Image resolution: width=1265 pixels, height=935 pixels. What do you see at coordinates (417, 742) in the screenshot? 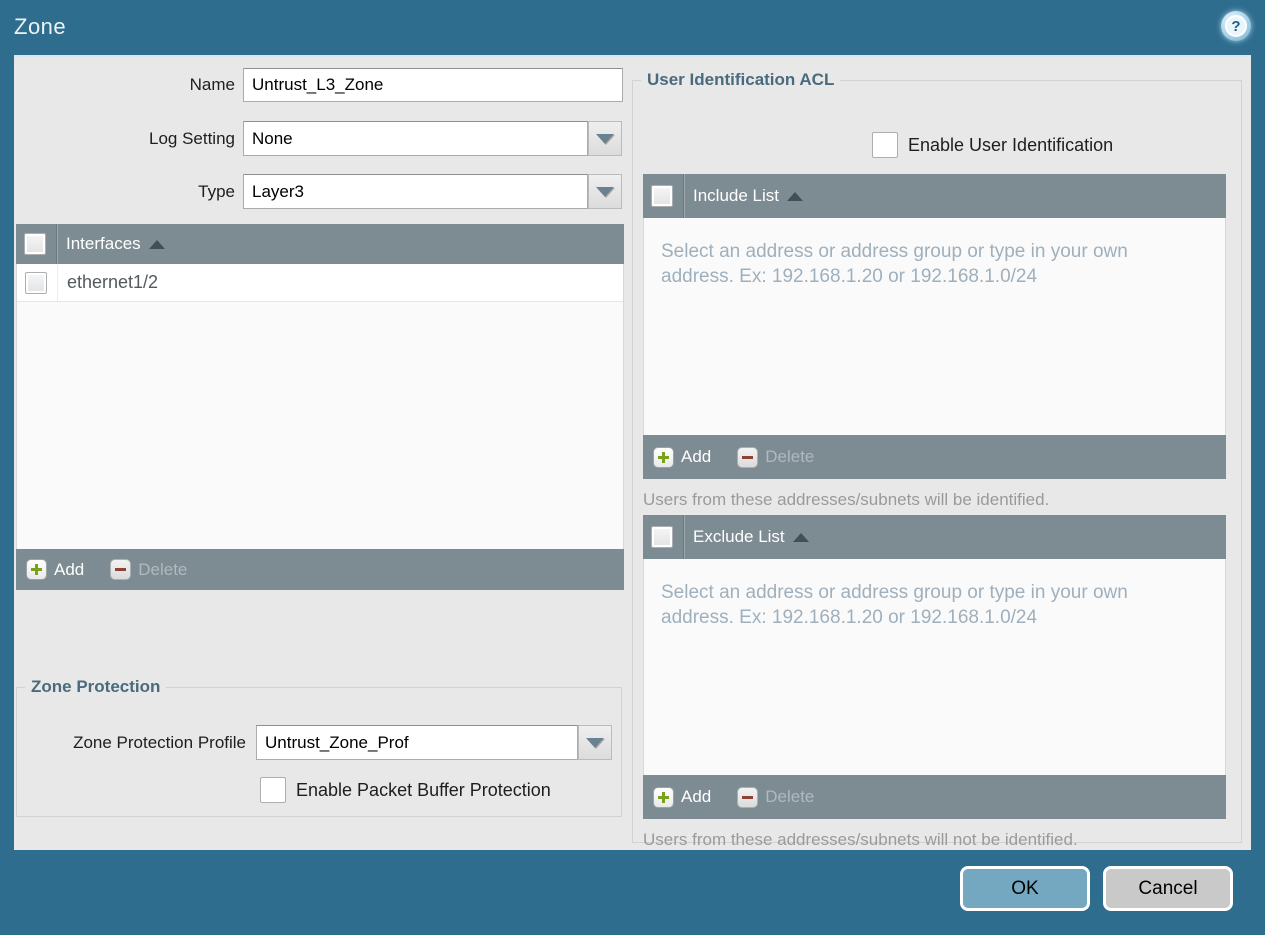
I see `zone-protection-profile-input` at bounding box center [417, 742].